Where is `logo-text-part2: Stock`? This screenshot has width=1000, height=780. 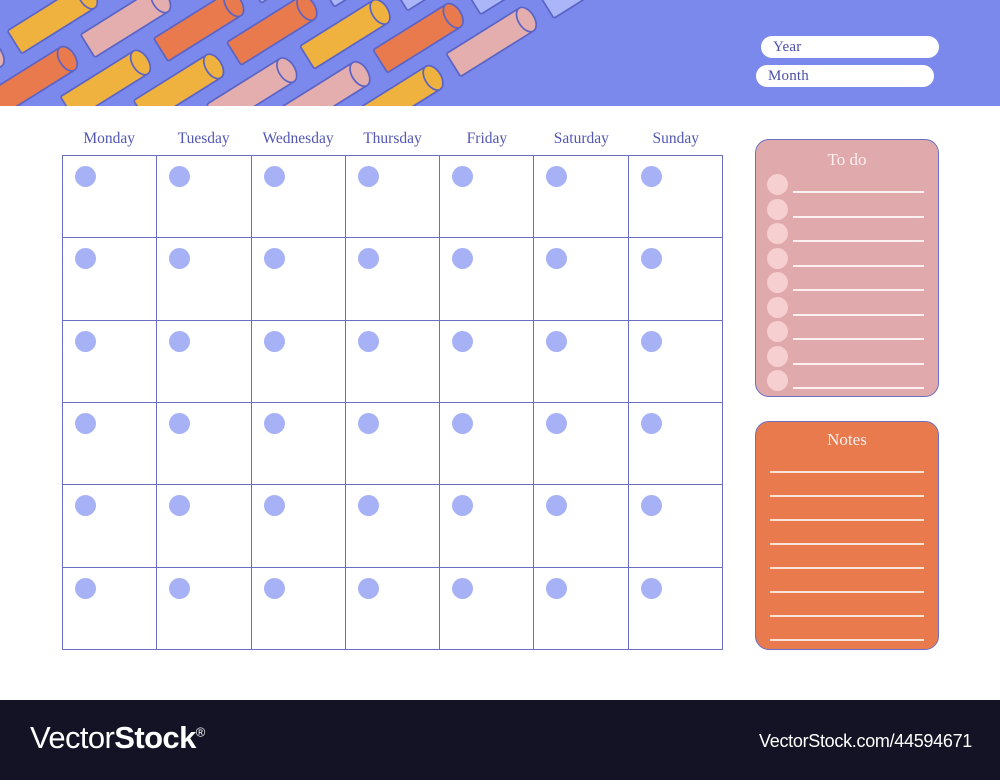 logo-text-part2: Stock is located at coordinates (155, 737).